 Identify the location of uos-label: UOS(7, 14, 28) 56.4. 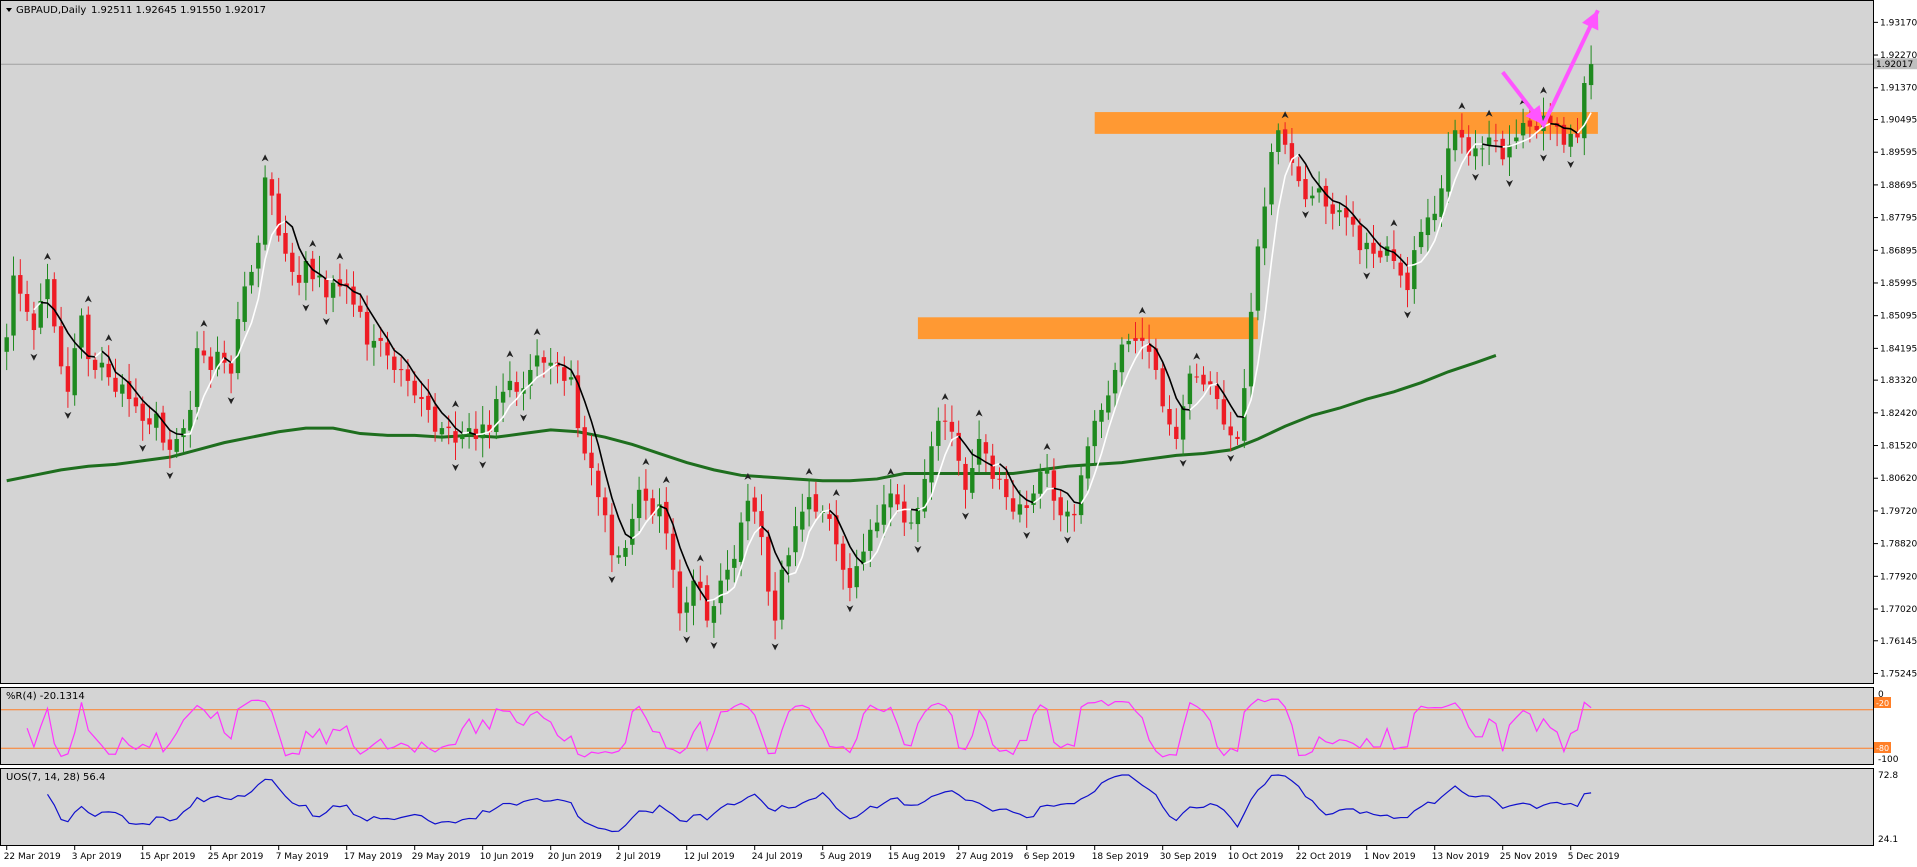
(55, 777).